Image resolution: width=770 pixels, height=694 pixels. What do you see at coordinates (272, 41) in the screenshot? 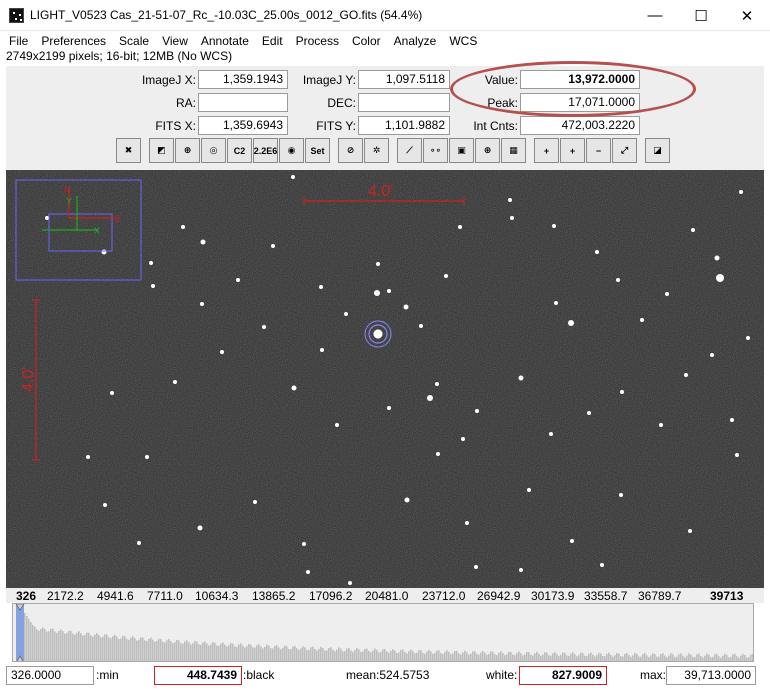
I see `menu-edit: Edit` at bounding box center [272, 41].